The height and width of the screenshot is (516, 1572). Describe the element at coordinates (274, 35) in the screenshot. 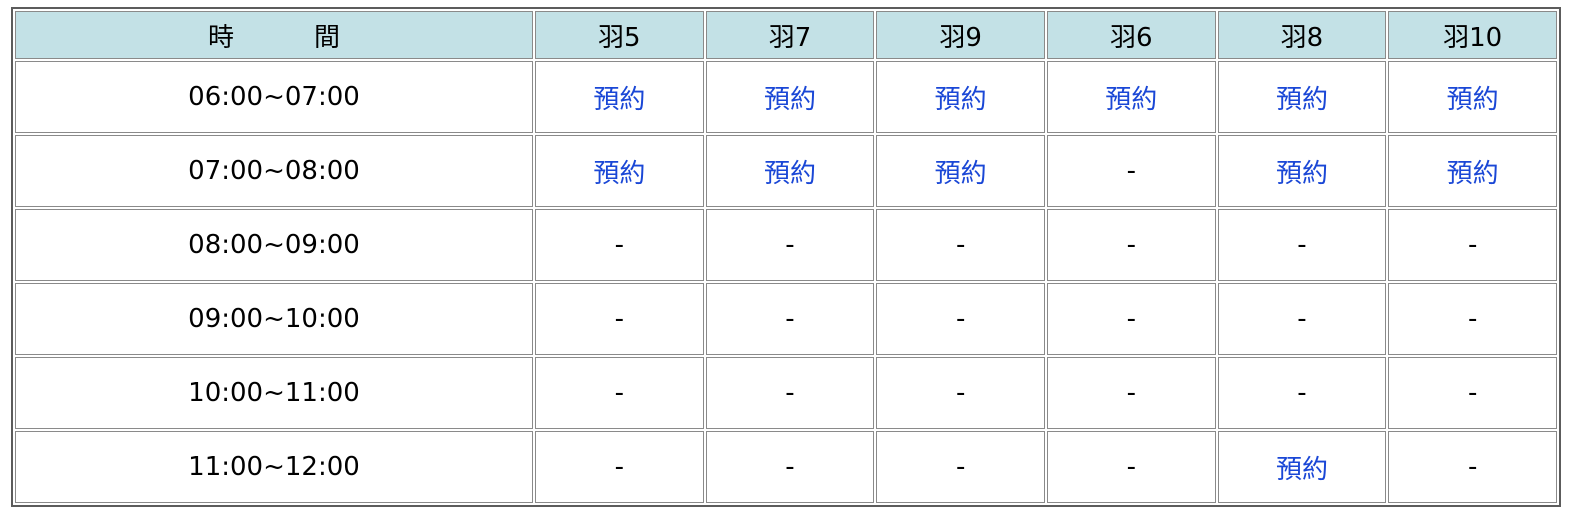

I see `time-column-header: 時間` at that location.